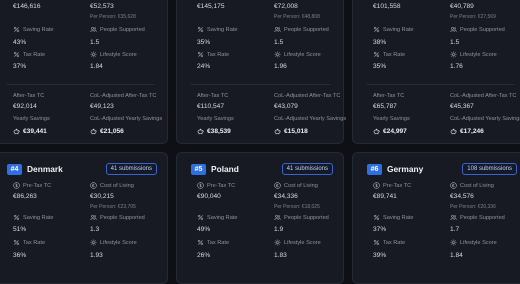  Describe the element at coordinates (286, 106) in the screenshot. I see `col-adjusted-after-tax-value: €43,079` at that location.